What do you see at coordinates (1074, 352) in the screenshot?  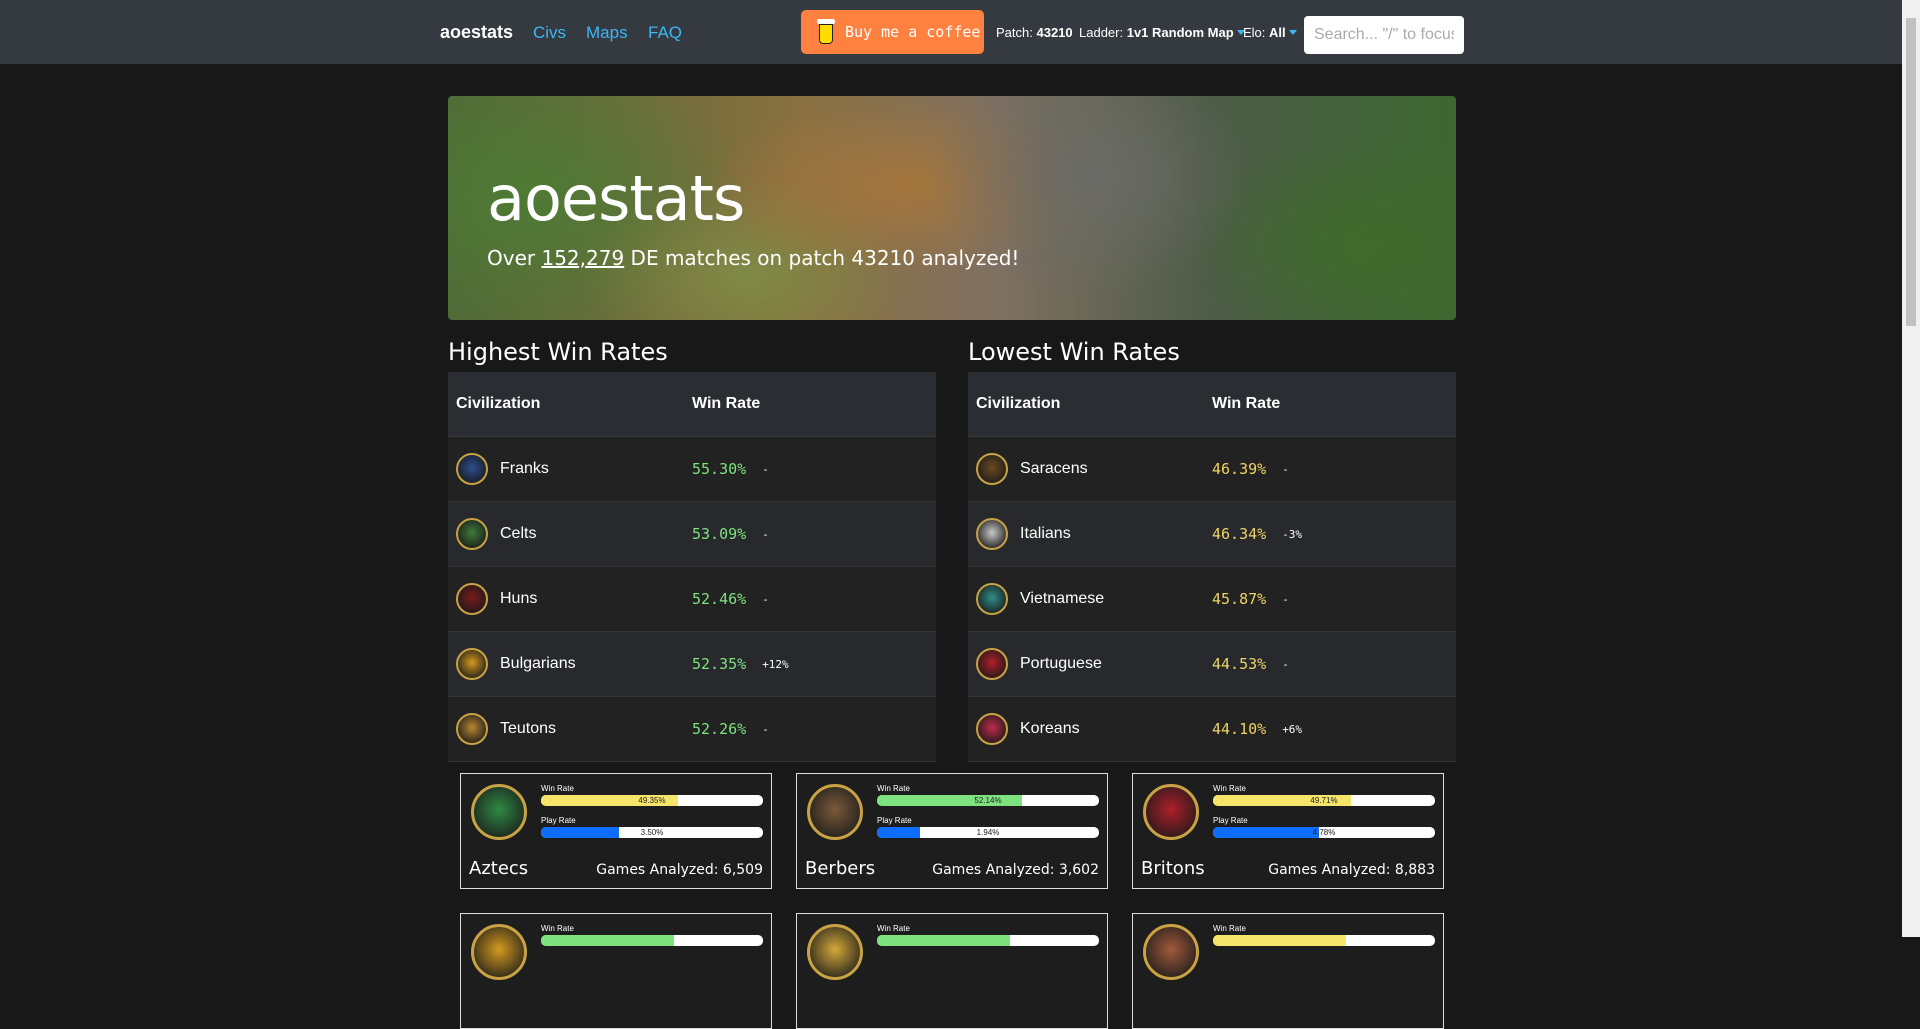 I see `lowest-win-rates-title: Lowest Win Rates` at bounding box center [1074, 352].